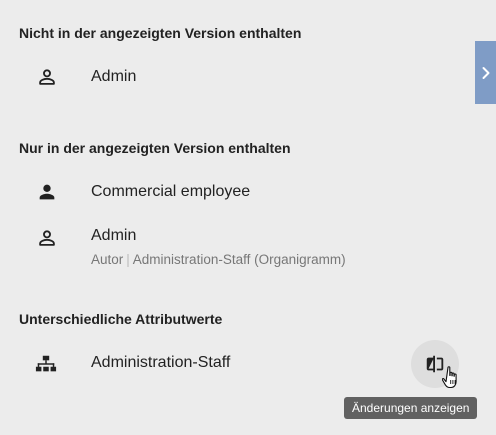 The height and width of the screenshot is (435, 496). I want to click on show-changes-tooltip: Änderungen anzeigen, so click(411, 408).